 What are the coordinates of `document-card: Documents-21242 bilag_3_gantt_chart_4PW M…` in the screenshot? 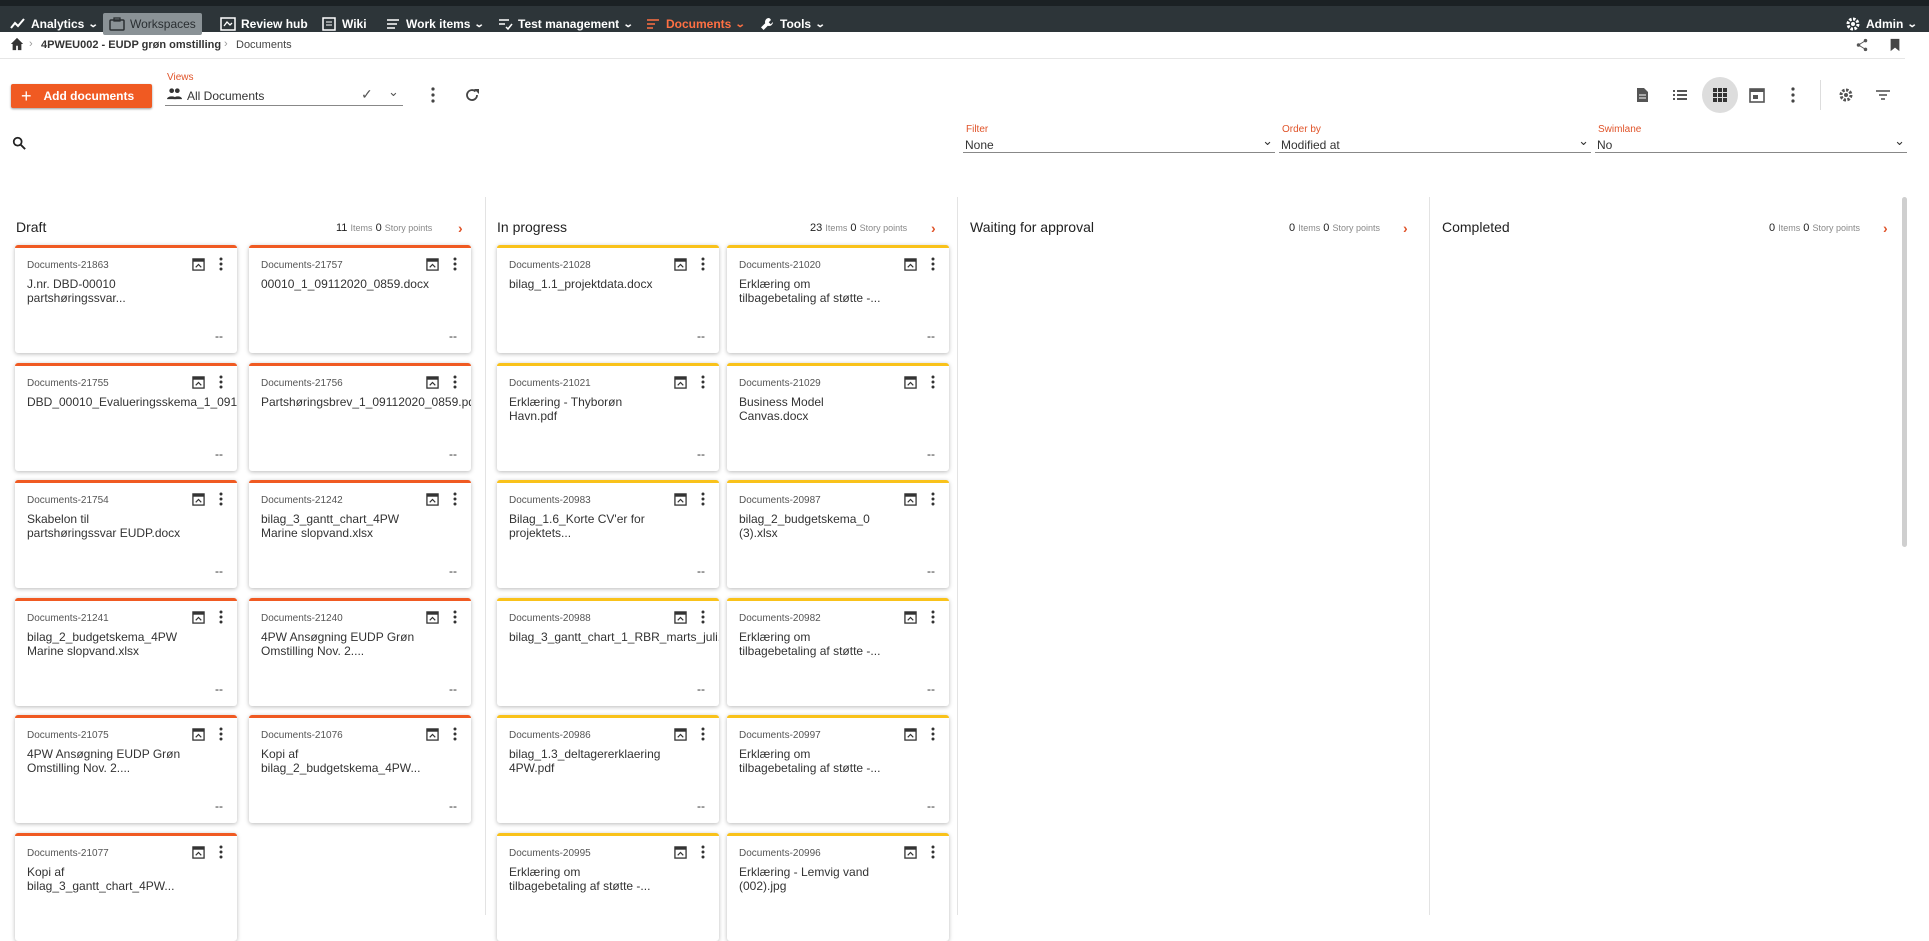 It's located at (360, 534).